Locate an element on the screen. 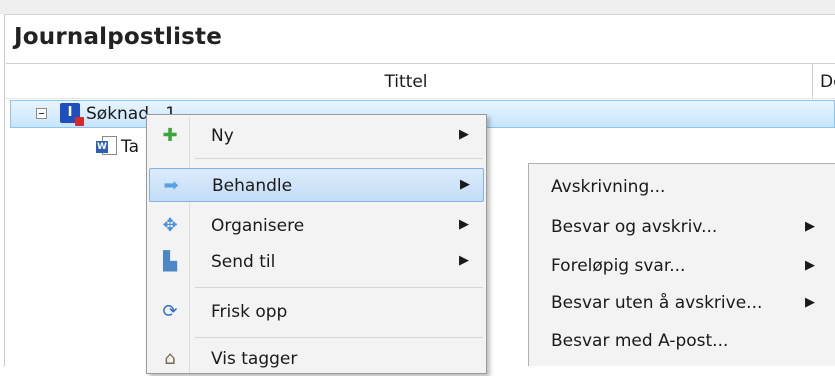  move-icon: ✥ is located at coordinates (170, 225).